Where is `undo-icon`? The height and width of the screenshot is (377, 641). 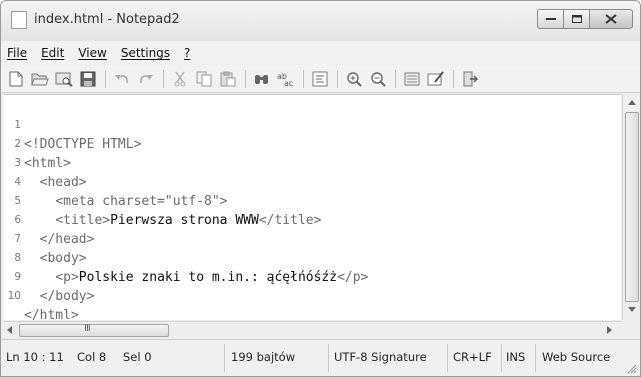
undo-icon is located at coordinates (121, 78).